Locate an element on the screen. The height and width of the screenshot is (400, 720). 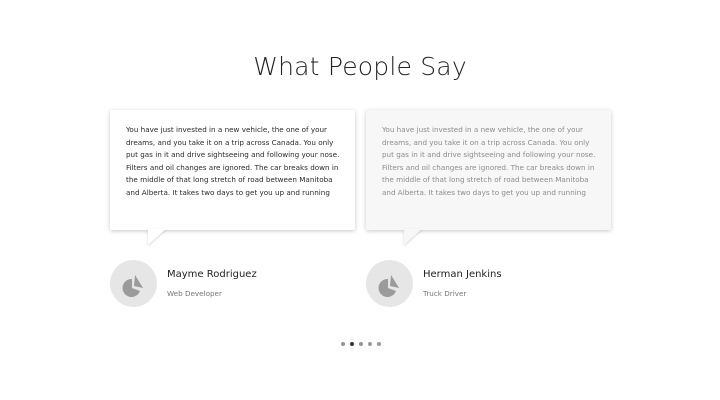
testimonial-author: Mayme Rodriguez Web Developer is located at coordinates (232, 283).